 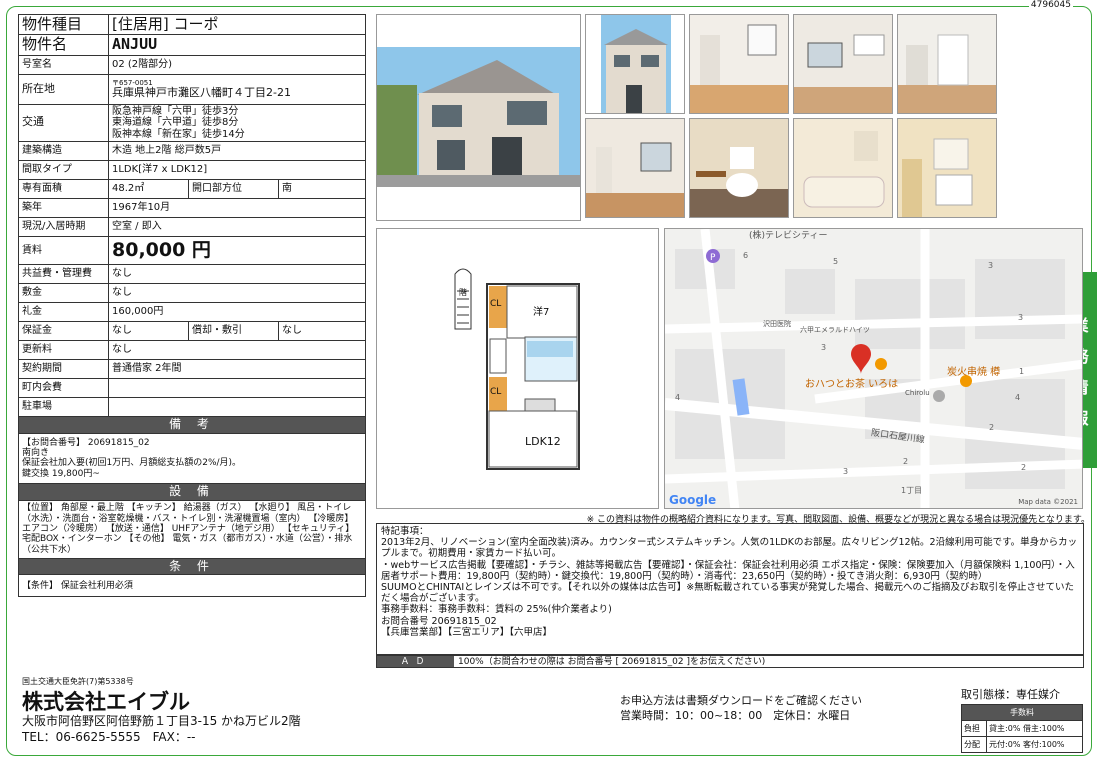 What do you see at coordinates (836, 261) in the screenshot?
I see `map-block-number: 5` at bounding box center [836, 261].